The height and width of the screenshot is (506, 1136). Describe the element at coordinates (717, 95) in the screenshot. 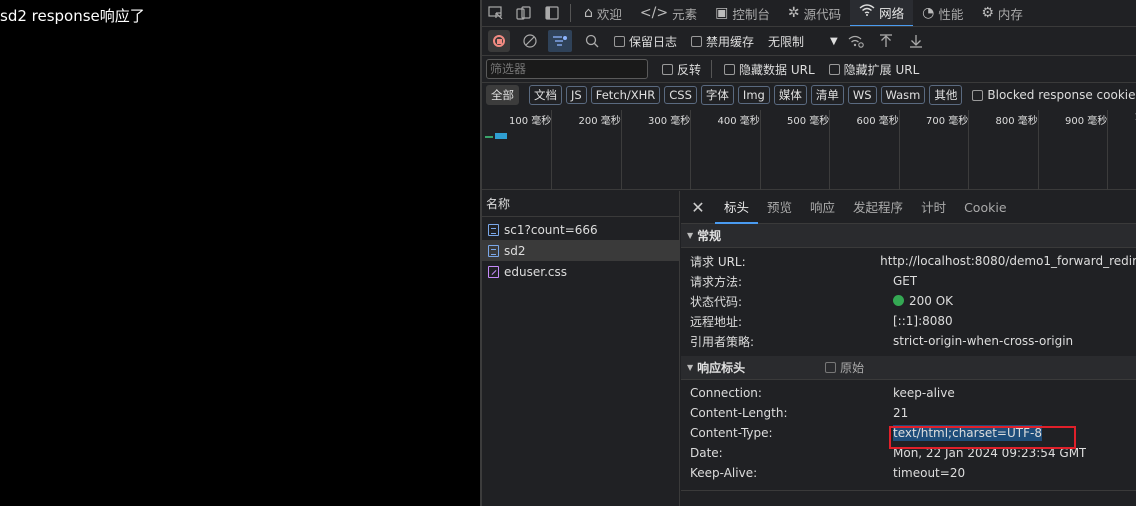

I see `filter-chip-font: 字体` at that location.